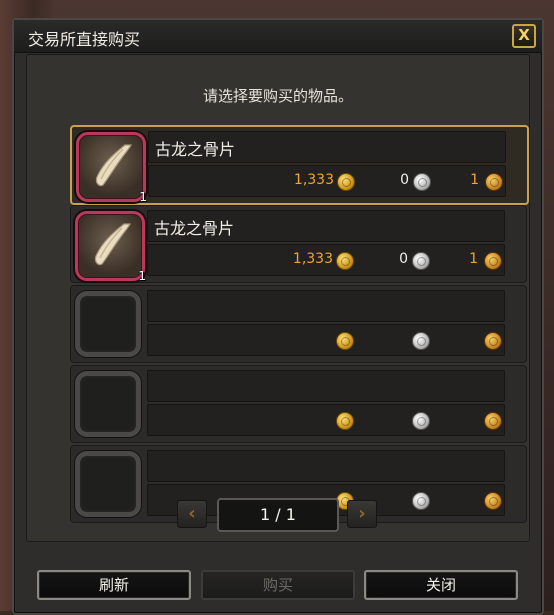  Describe the element at coordinates (114, 585) in the screenshot. I see `refresh-button: 刷新` at that location.